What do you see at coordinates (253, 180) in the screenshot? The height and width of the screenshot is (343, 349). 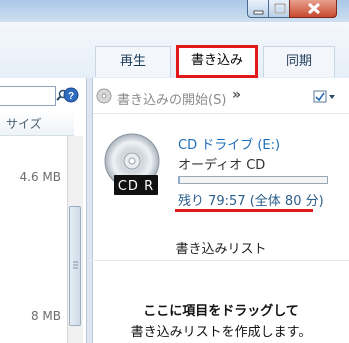 I see `capacity-bar` at bounding box center [253, 180].